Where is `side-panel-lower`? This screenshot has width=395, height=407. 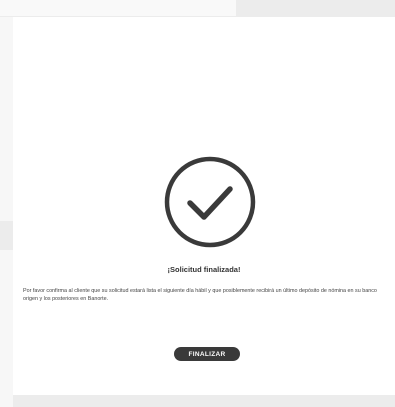
side-panel-lower is located at coordinates (6, 328).